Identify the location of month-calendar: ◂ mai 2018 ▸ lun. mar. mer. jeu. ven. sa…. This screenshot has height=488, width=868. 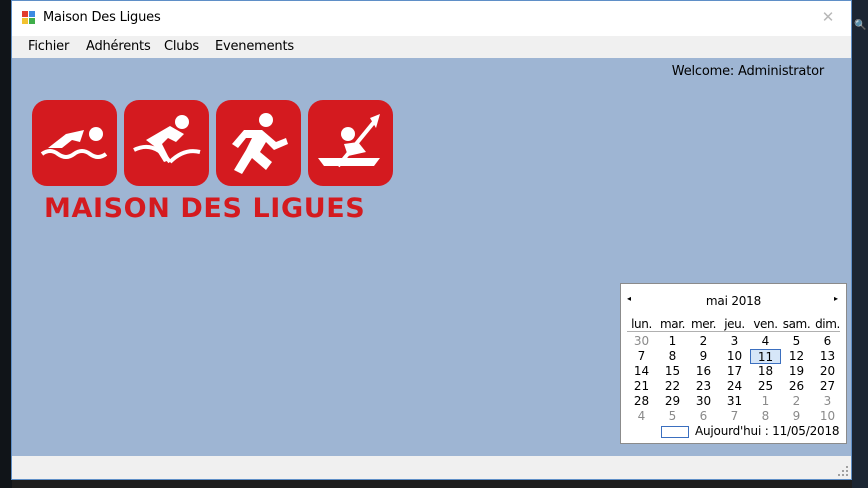
(733, 363).